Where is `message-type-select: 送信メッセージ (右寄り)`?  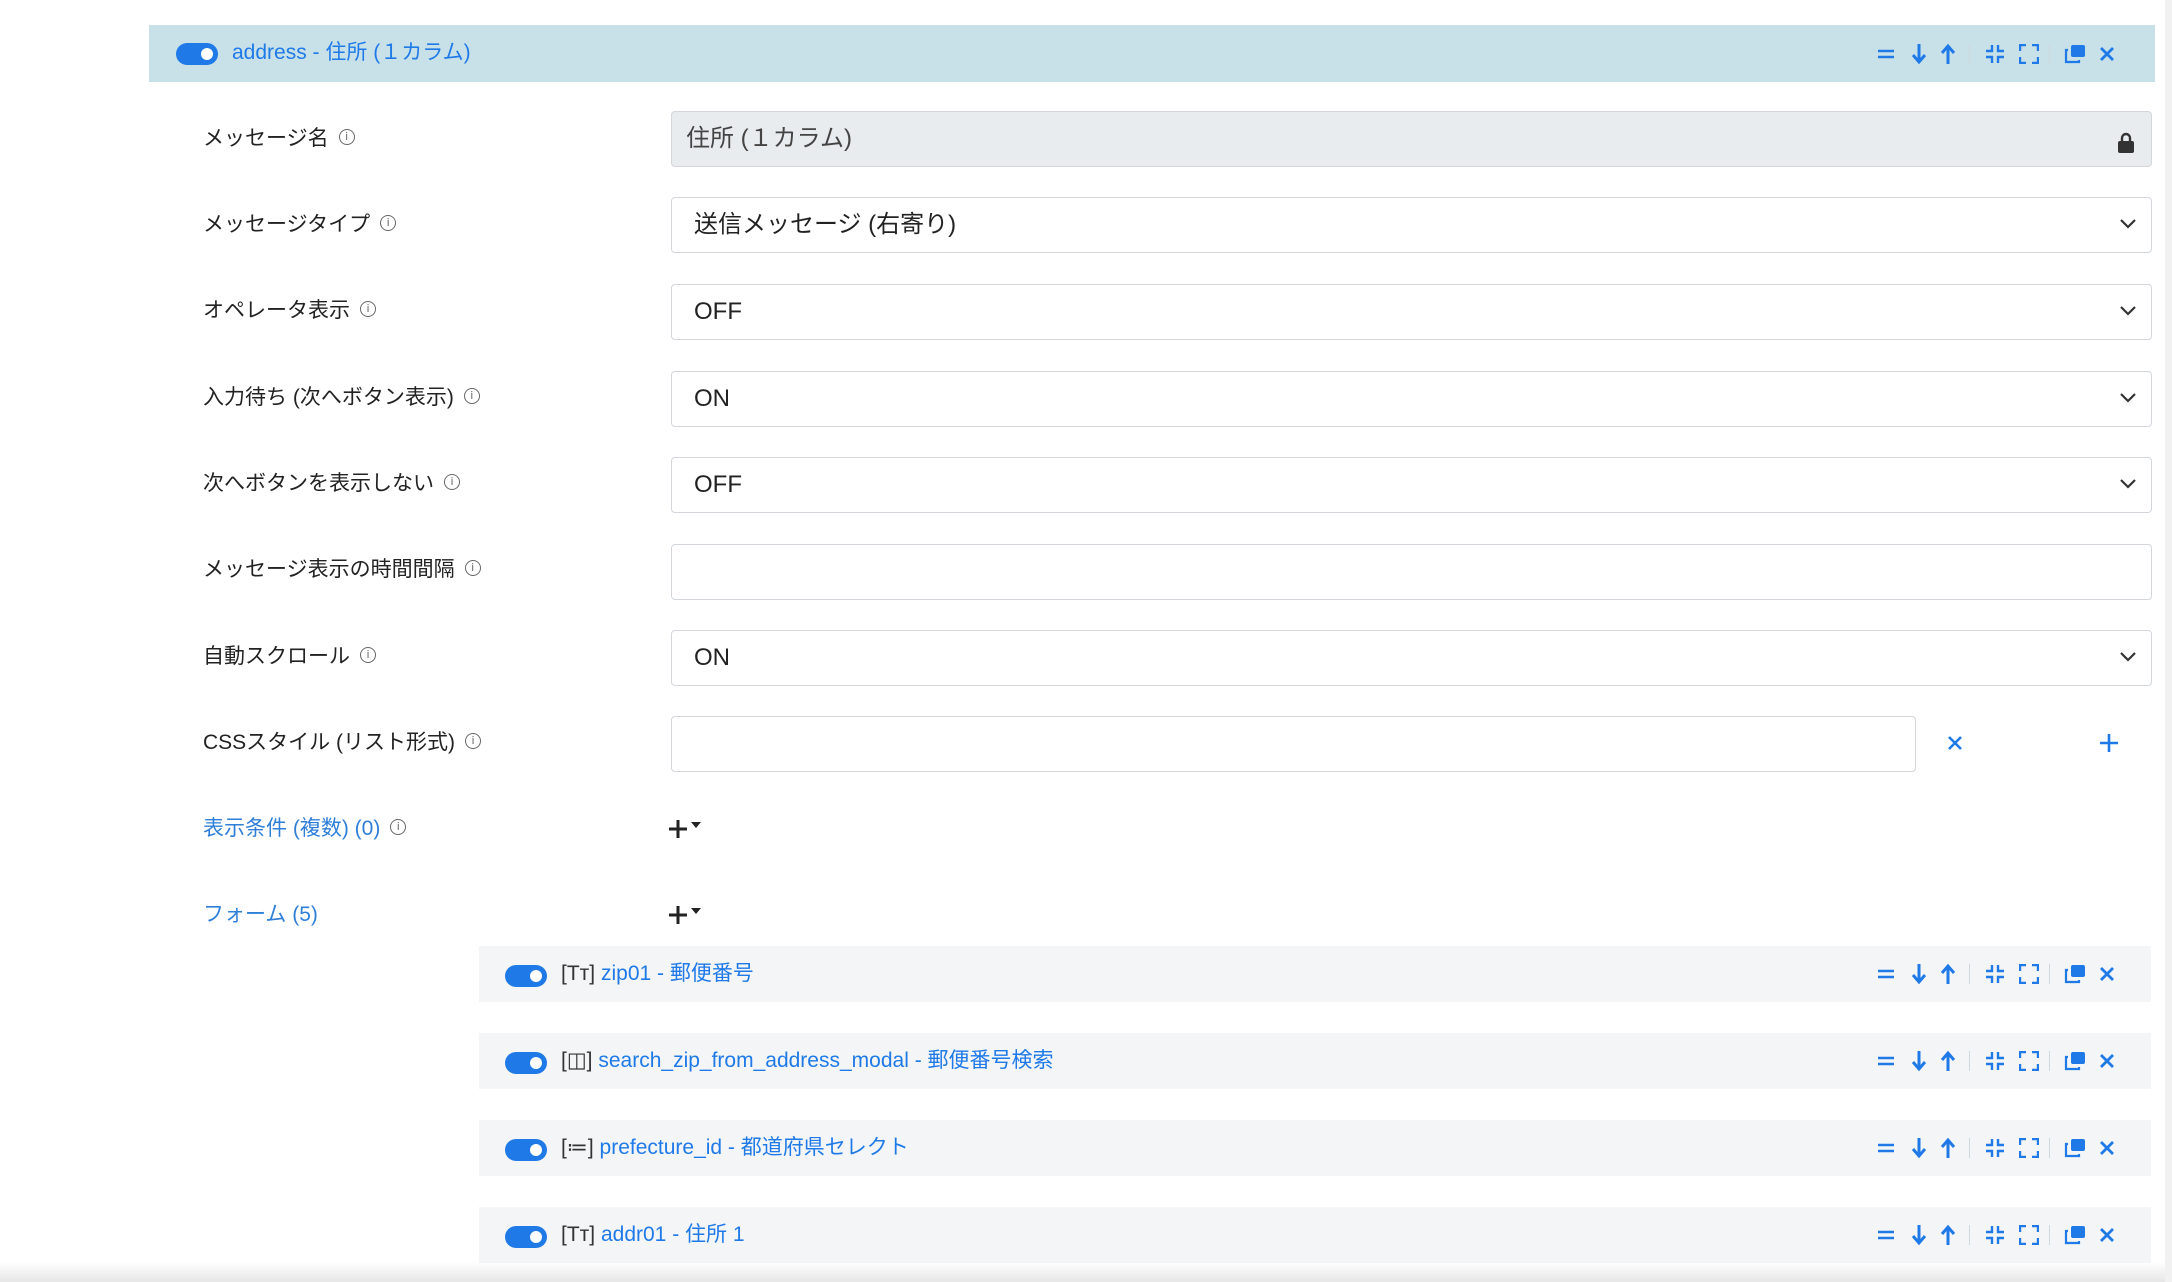
message-type-select: 送信メッセージ (右寄り) is located at coordinates (1411, 225).